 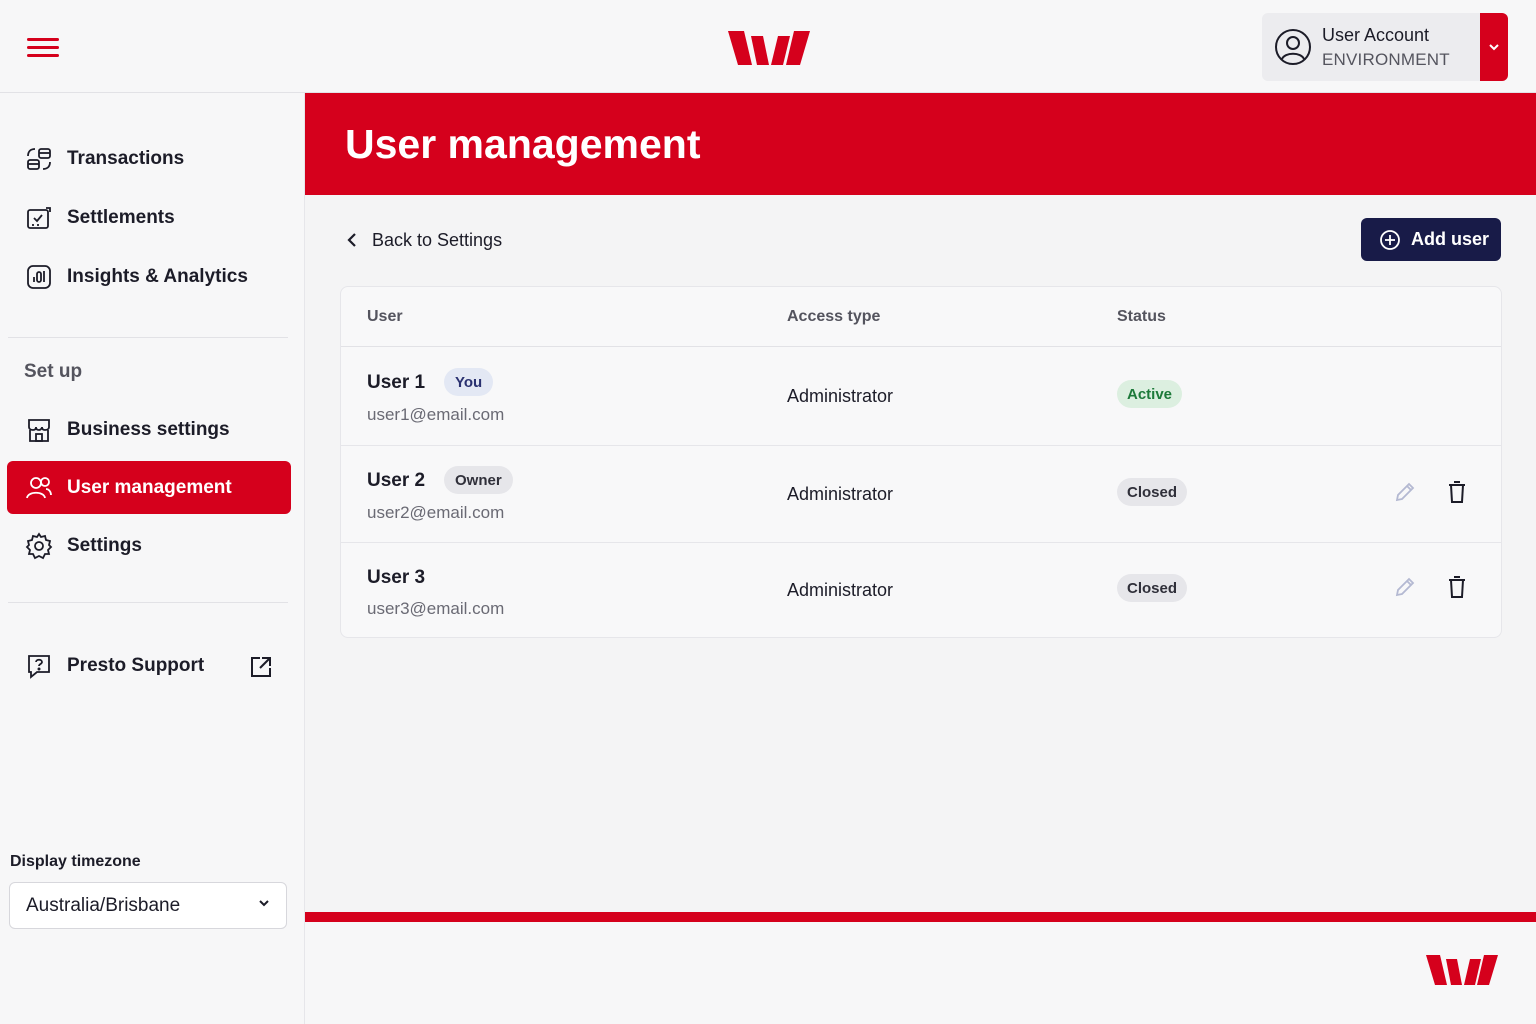 I want to click on transactions-icon, so click(x=39, y=159).